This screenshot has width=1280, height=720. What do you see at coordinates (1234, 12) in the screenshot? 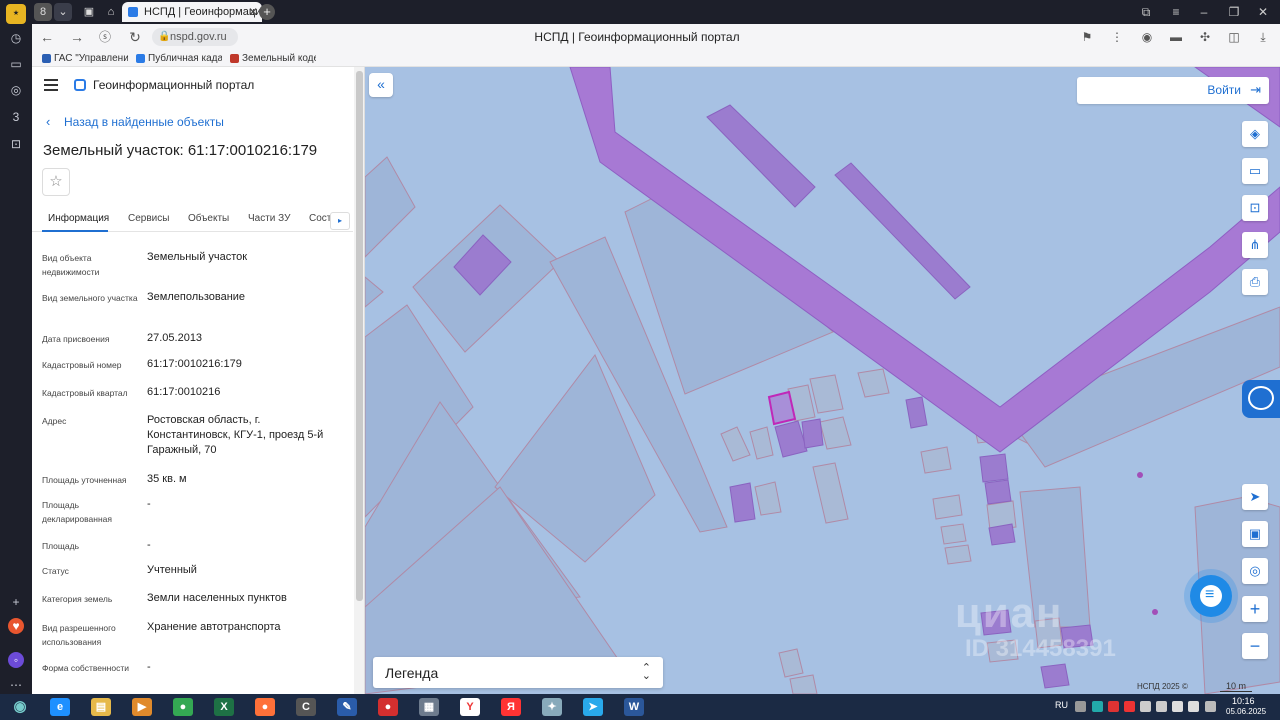
I see `restore-icon: ❐` at bounding box center [1234, 12].